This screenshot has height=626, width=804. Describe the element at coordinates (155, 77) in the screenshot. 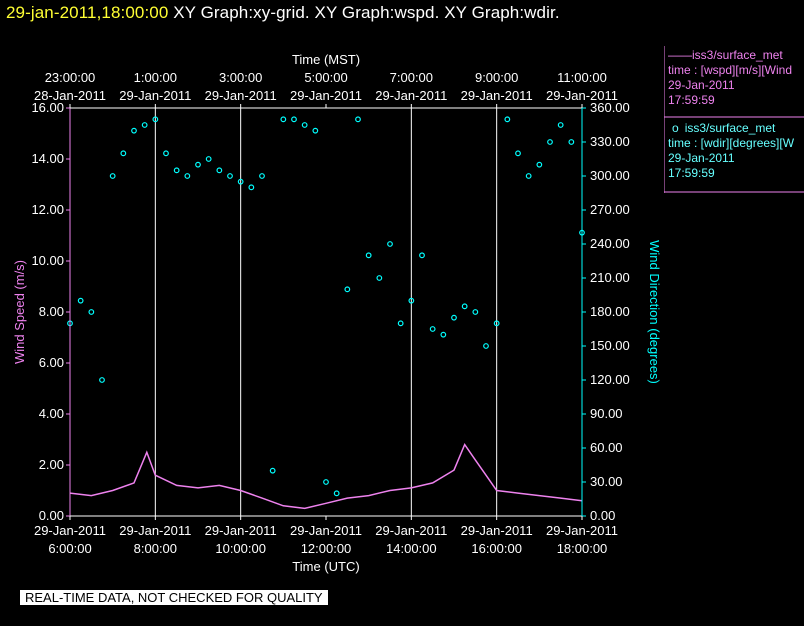

I see `top-tick-time: 1:00:00` at that location.